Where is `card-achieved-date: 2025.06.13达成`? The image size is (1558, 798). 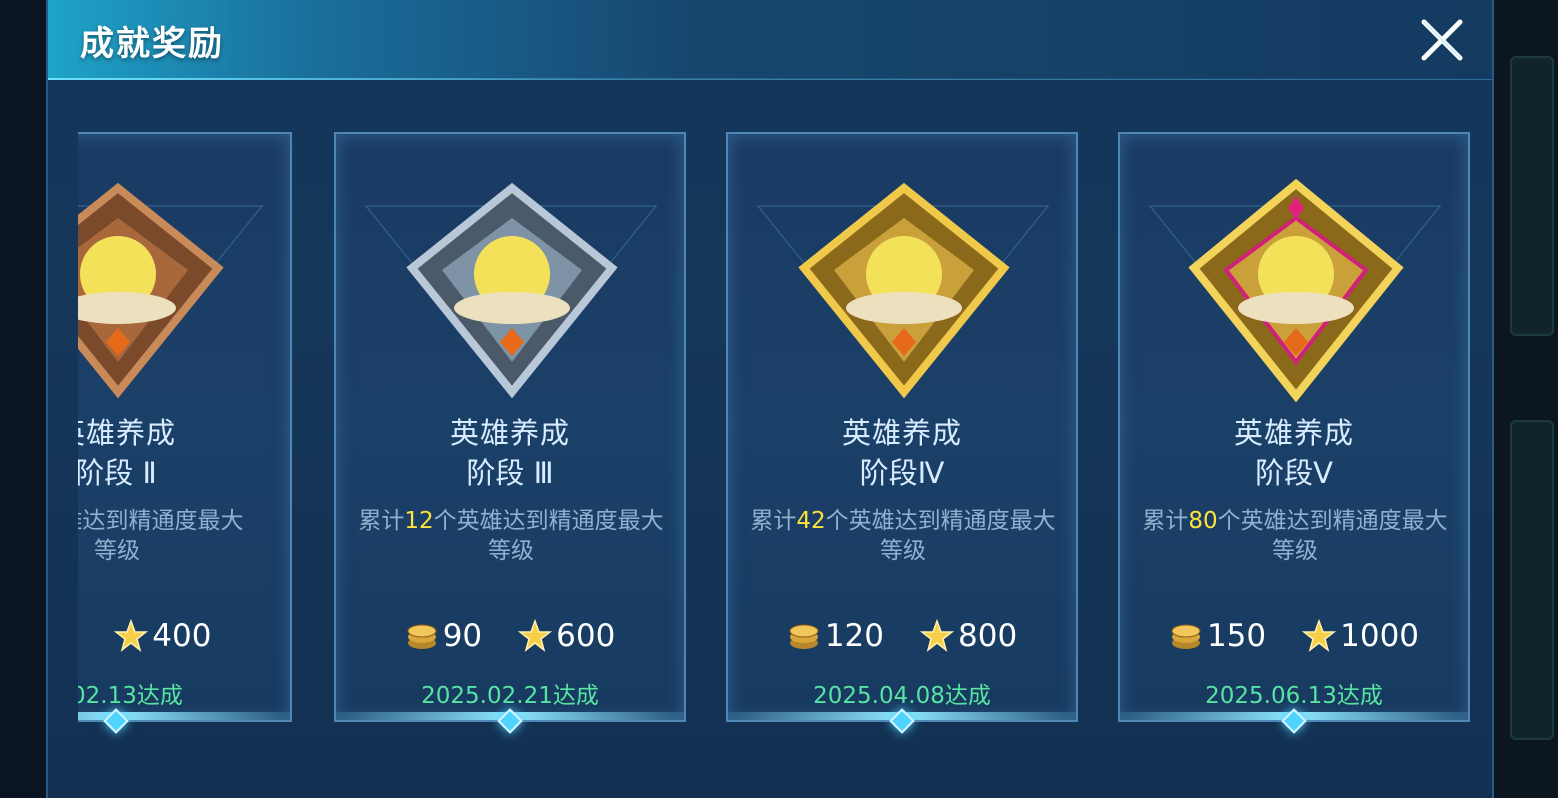 card-achieved-date: 2025.06.13达成 is located at coordinates (1294, 696).